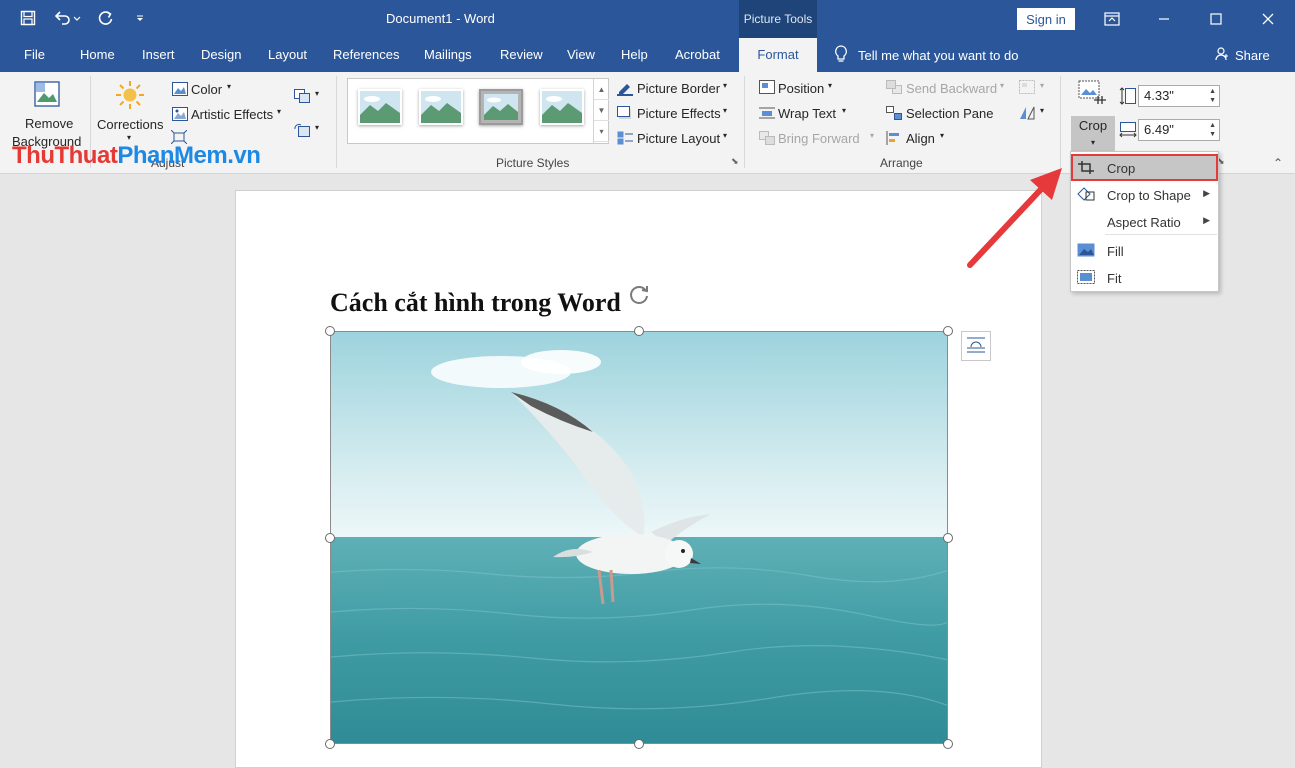 The width and height of the screenshot is (1295, 768). I want to click on artistic-effects-icon, so click(180, 114).